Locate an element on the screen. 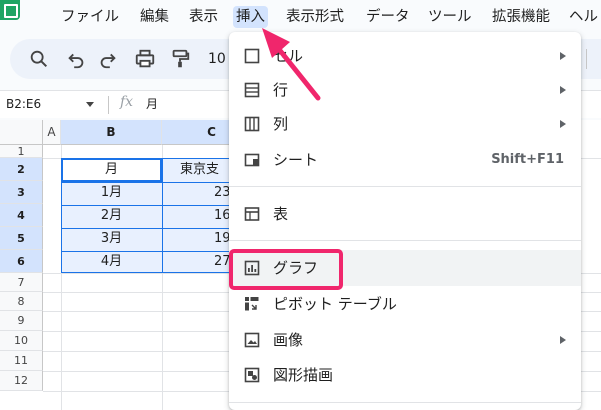 The height and width of the screenshot is (410, 601). menu-file: ファイル is located at coordinates (90, 17).